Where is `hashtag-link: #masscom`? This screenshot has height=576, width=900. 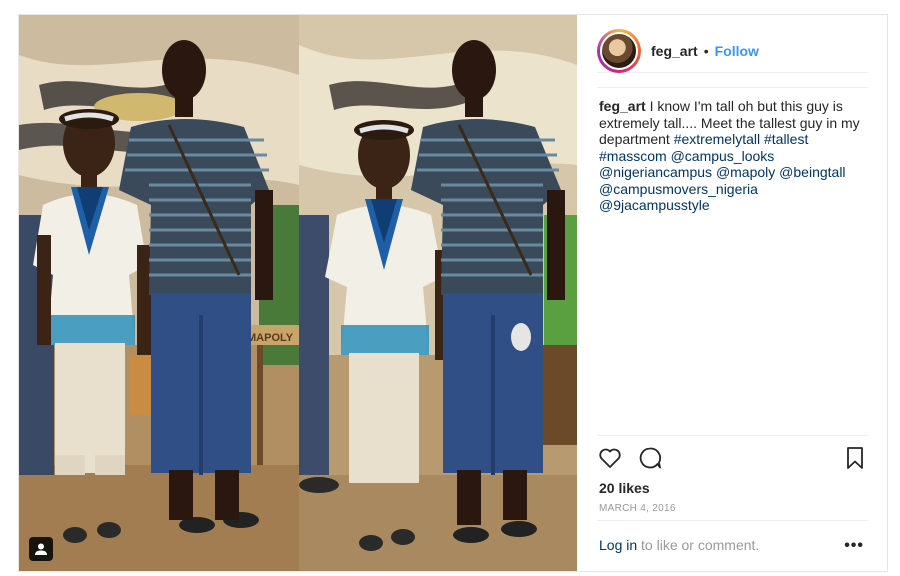
hashtag-link: #masscom is located at coordinates (633, 156).